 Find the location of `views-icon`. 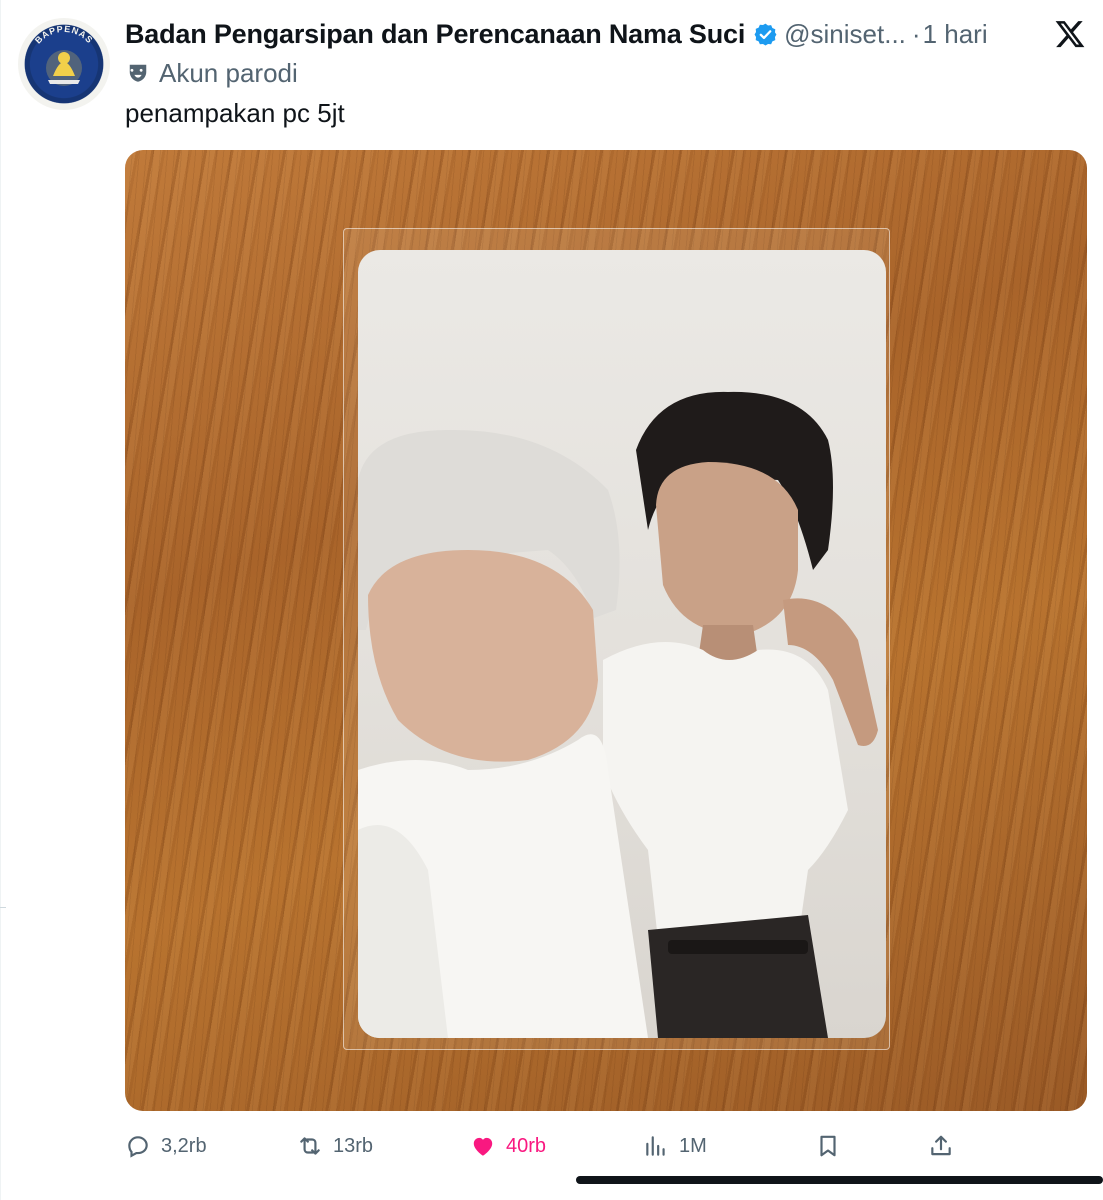

views-icon is located at coordinates (655, 1146).